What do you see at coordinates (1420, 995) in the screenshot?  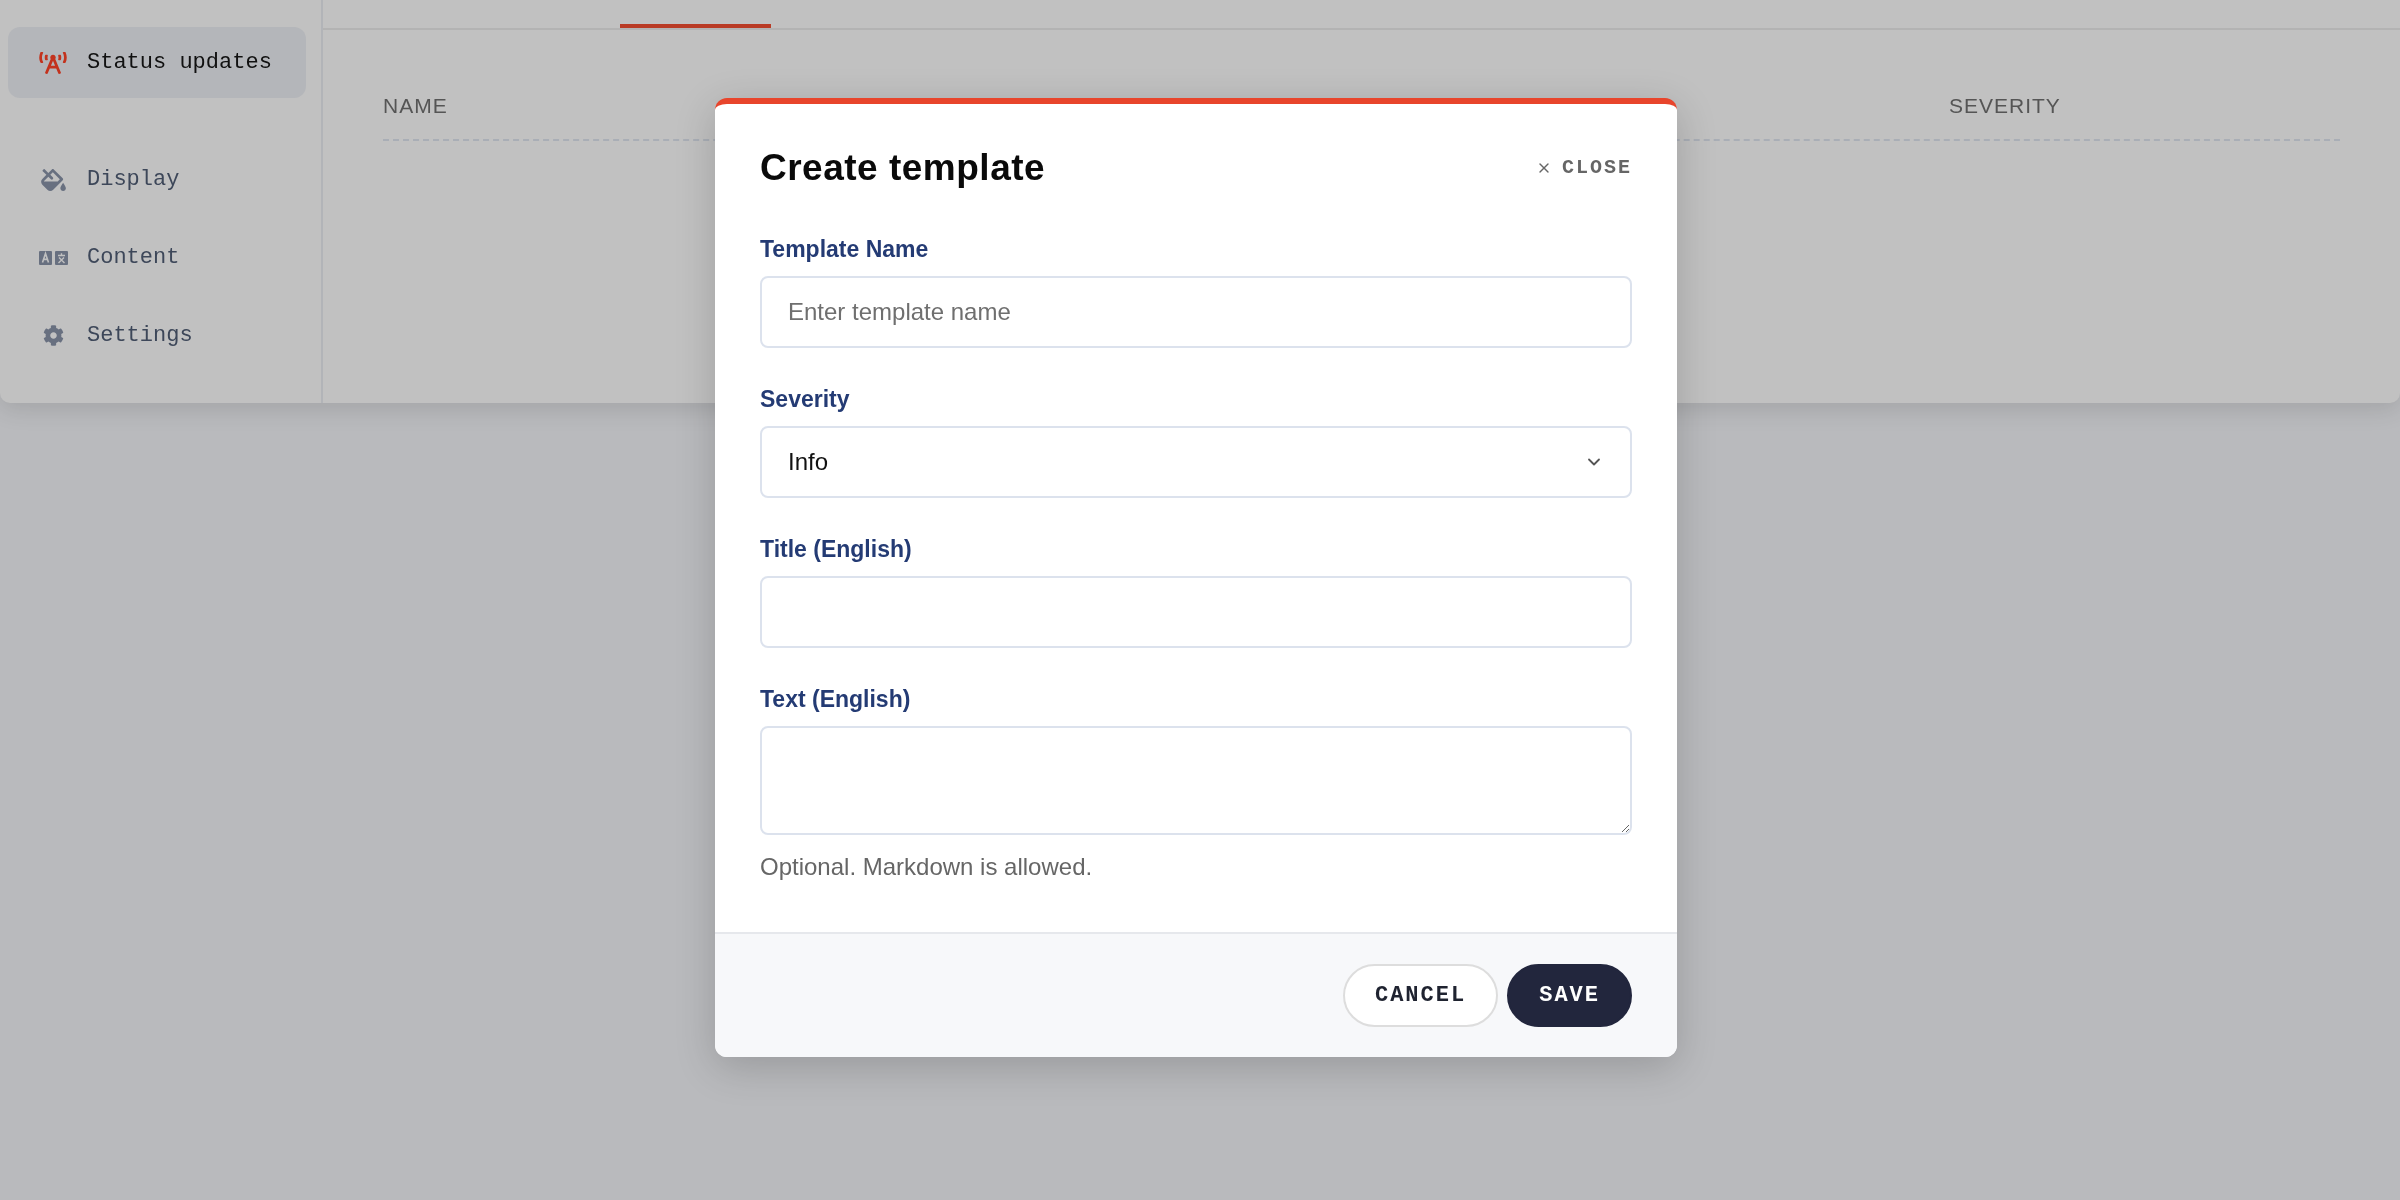 I see `cancel-button: CANCEL` at bounding box center [1420, 995].